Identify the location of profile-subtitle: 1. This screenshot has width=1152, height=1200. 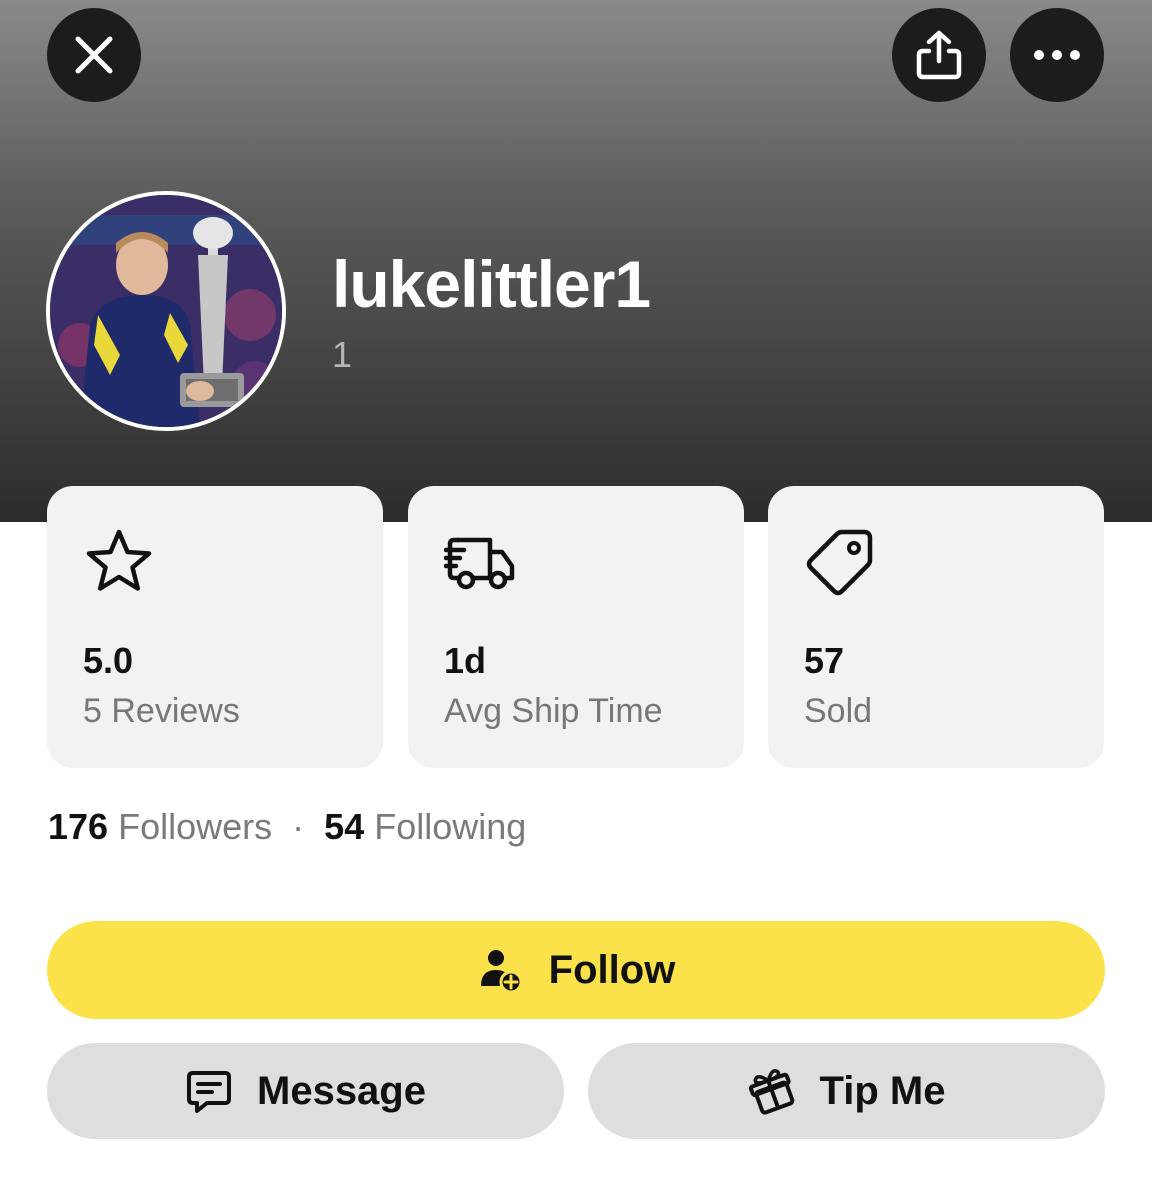
(342, 354).